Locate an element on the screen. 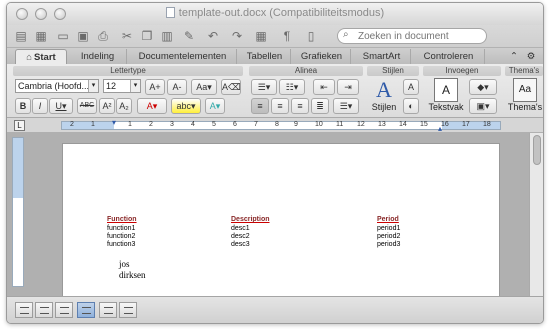 This screenshot has height=329, width=550. full-screen-view-button is located at coordinates (128, 310).